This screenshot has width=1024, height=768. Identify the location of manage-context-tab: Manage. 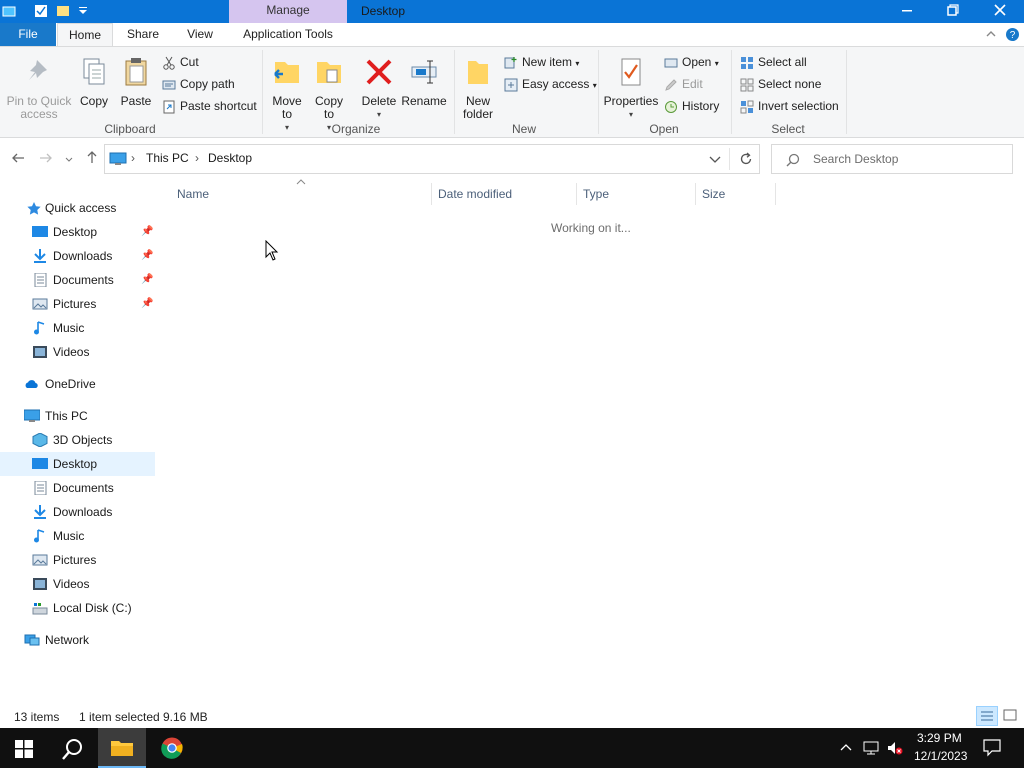
(288, 11).